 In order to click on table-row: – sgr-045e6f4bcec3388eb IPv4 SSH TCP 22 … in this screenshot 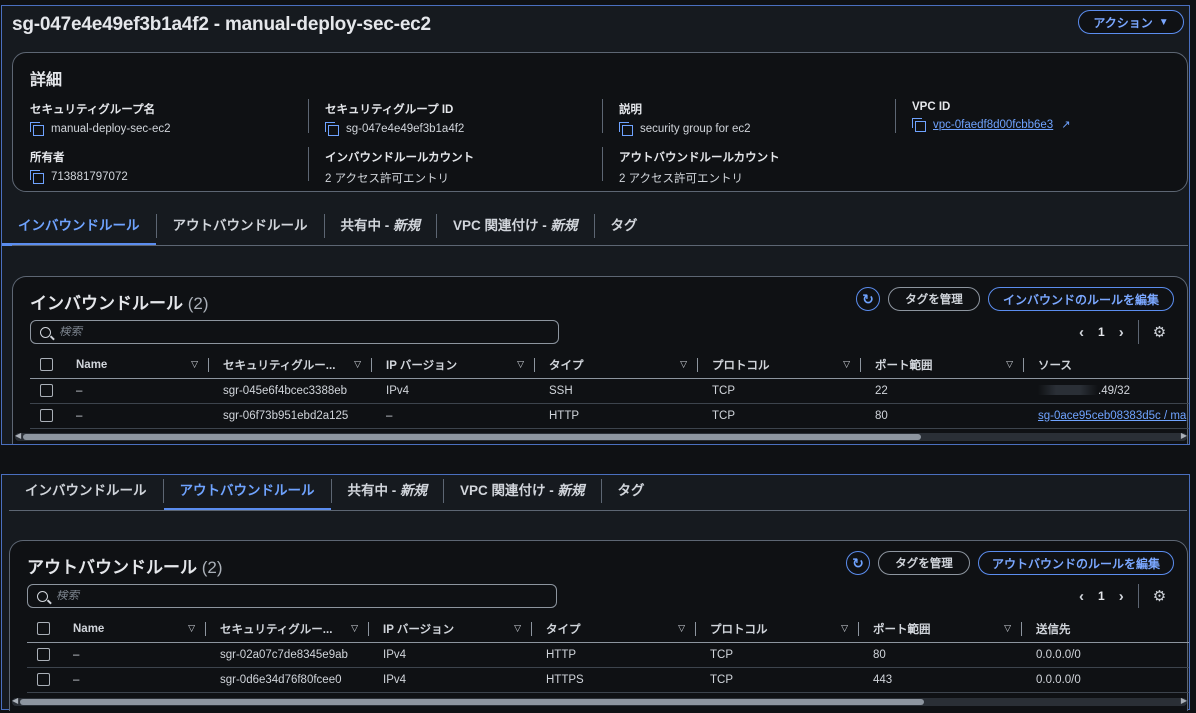, I will do `click(609, 391)`.